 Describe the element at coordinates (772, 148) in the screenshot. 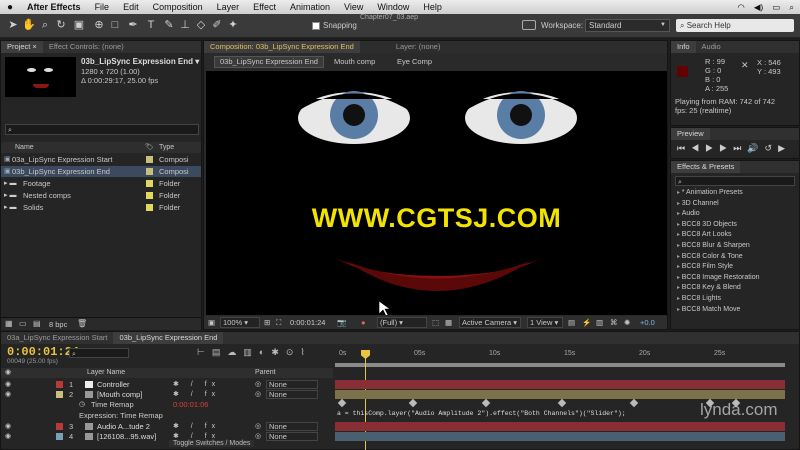

I see `loop-icon: ↺` at that location.